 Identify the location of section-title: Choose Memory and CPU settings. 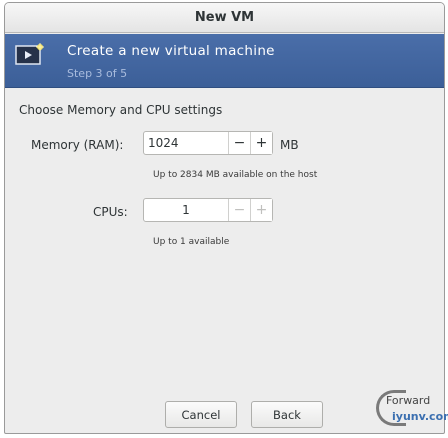
(121, 110).